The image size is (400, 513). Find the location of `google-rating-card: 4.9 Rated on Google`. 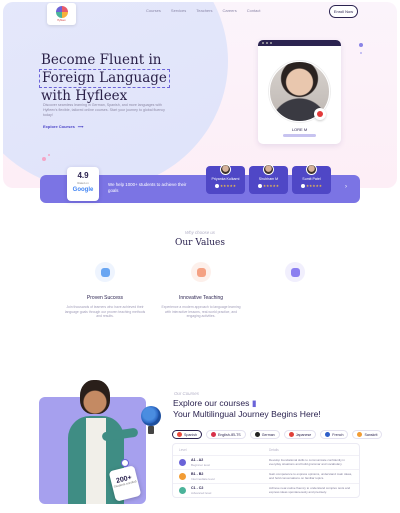

google-rating-card: 4.9 Rated on Google is located at coordinates (83, 184).